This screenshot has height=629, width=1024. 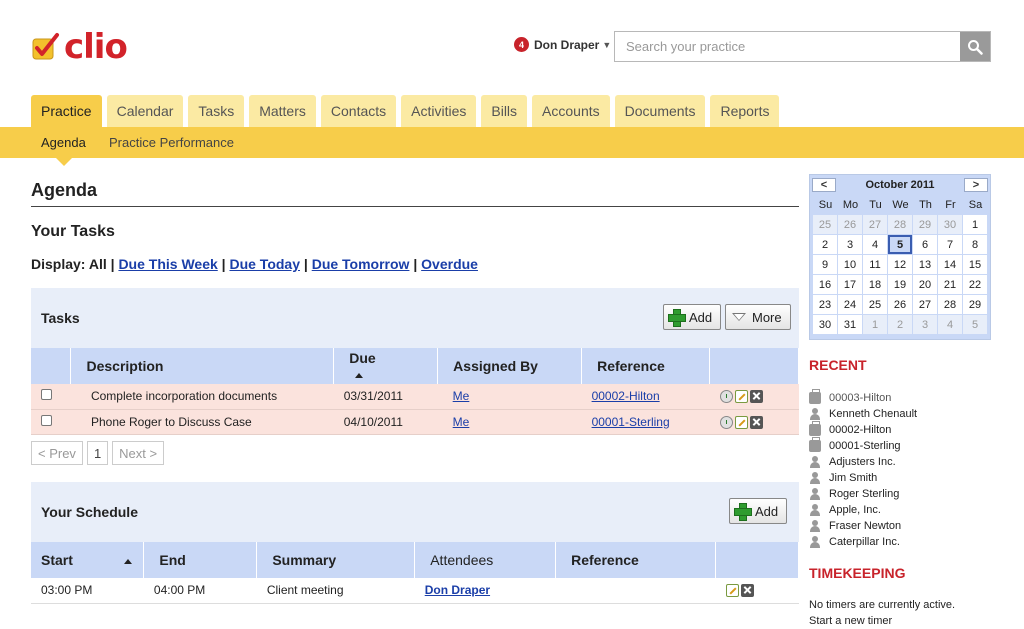 What do you see at coordinates (863, 510) in the screenshot?
I see `recent-item: Apple, Inc.` at bounding box center [863, 510].